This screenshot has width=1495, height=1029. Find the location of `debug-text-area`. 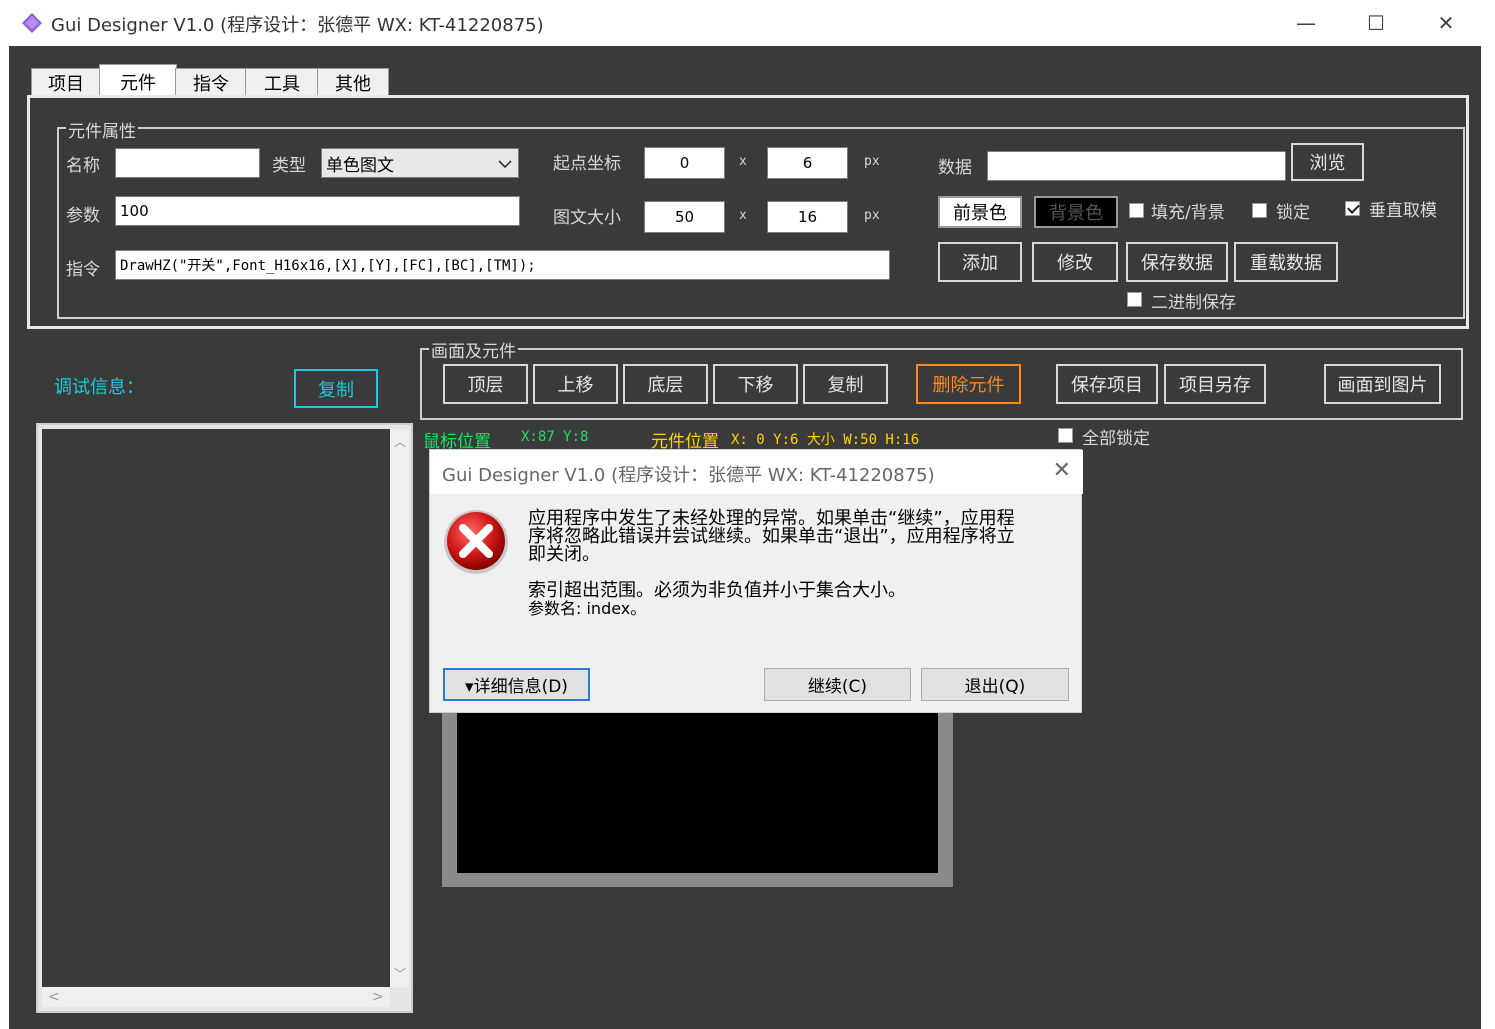

debug-text-area is located at coordinates (216, 708).